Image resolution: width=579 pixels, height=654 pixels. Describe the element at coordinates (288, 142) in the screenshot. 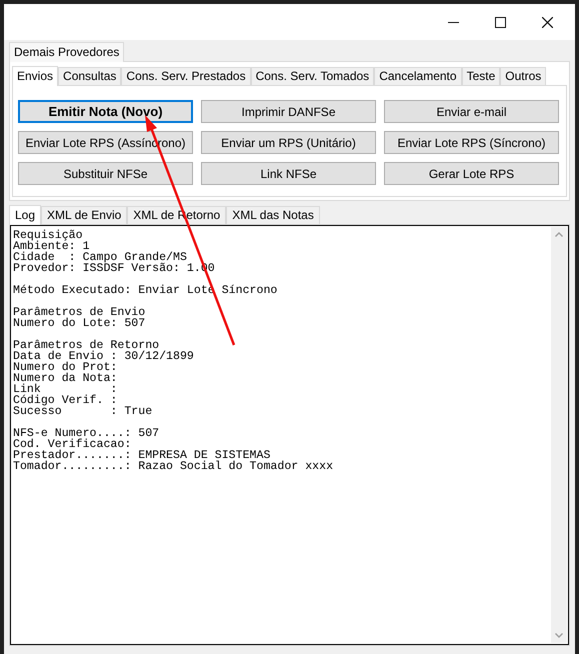

I see `action-button: Enviar um RPS (Unitário)` at that location.